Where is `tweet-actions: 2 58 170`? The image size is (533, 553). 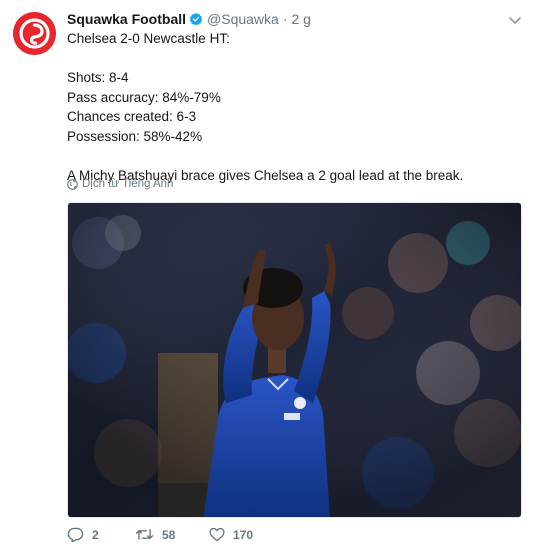
tweet-actions: 2 58 170 is located at coordinates (178, 534).